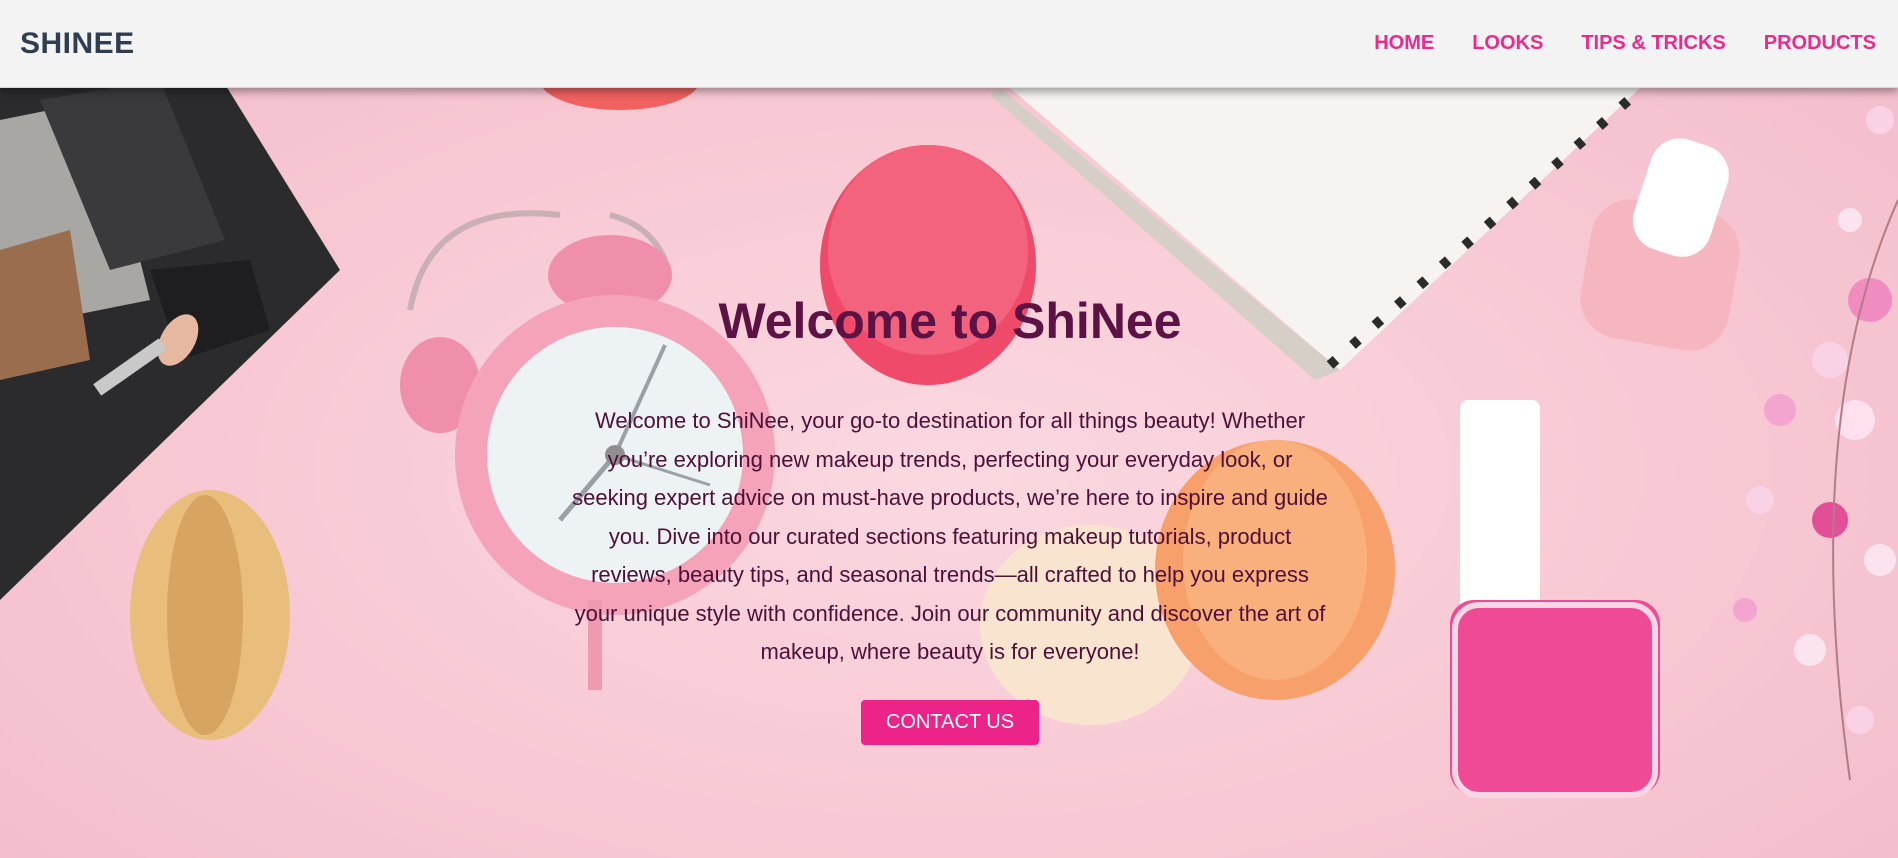  I want to click on navbar: SHINEE HOME LOOKS TIPS & TRICKS PRODUCTS, so click(949, 44).